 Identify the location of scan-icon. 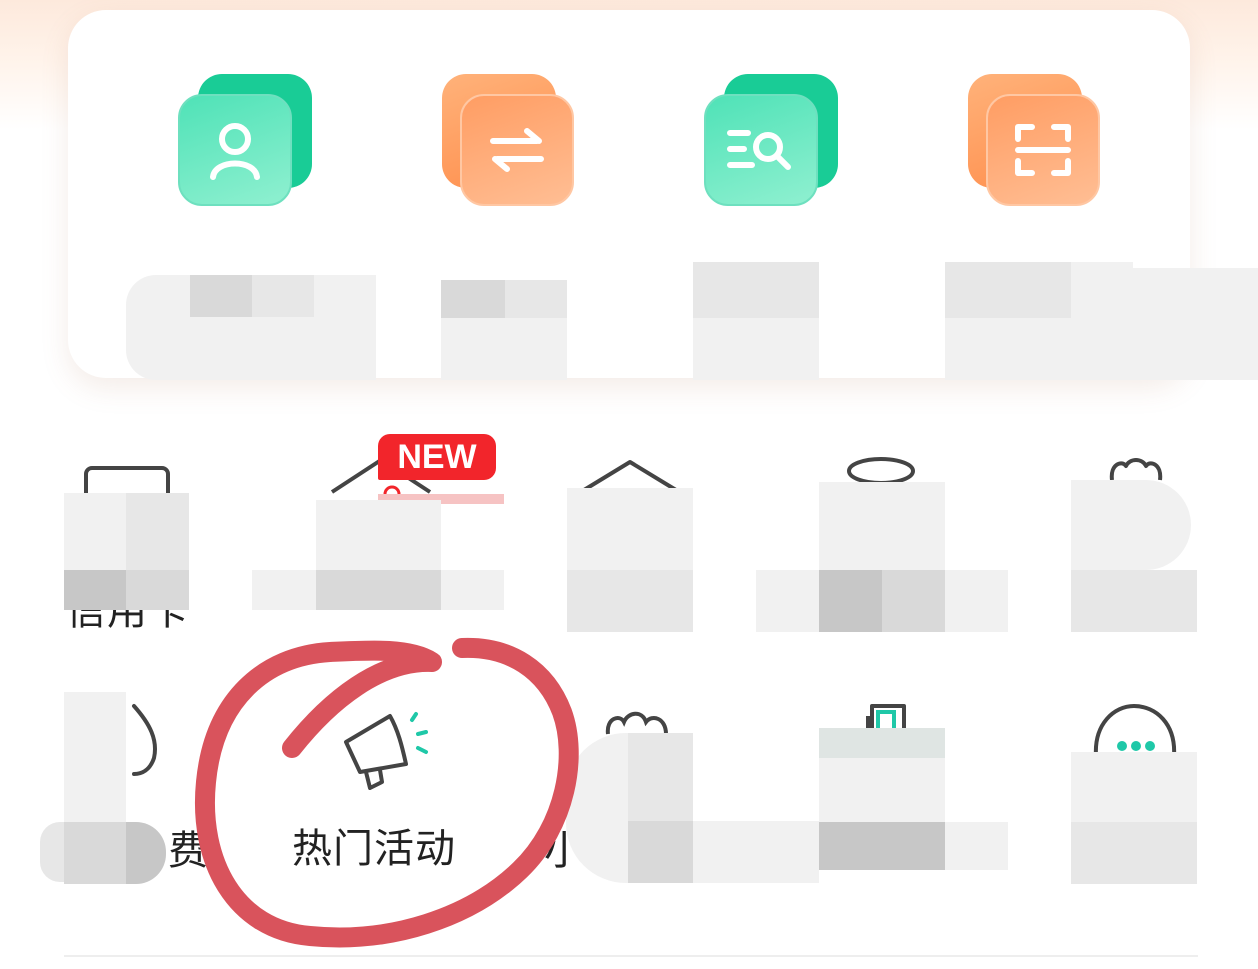
(1043, 150).